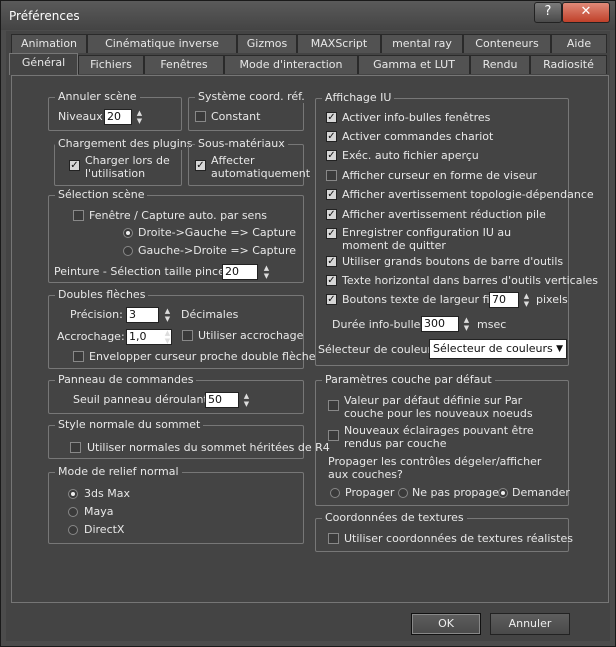 This screenshot has height=647, width=616. Describe the element at coordinates (416, 117) in the screenshot. I see `infobulles-label: Activer info-bulles fenêtres` at that location.